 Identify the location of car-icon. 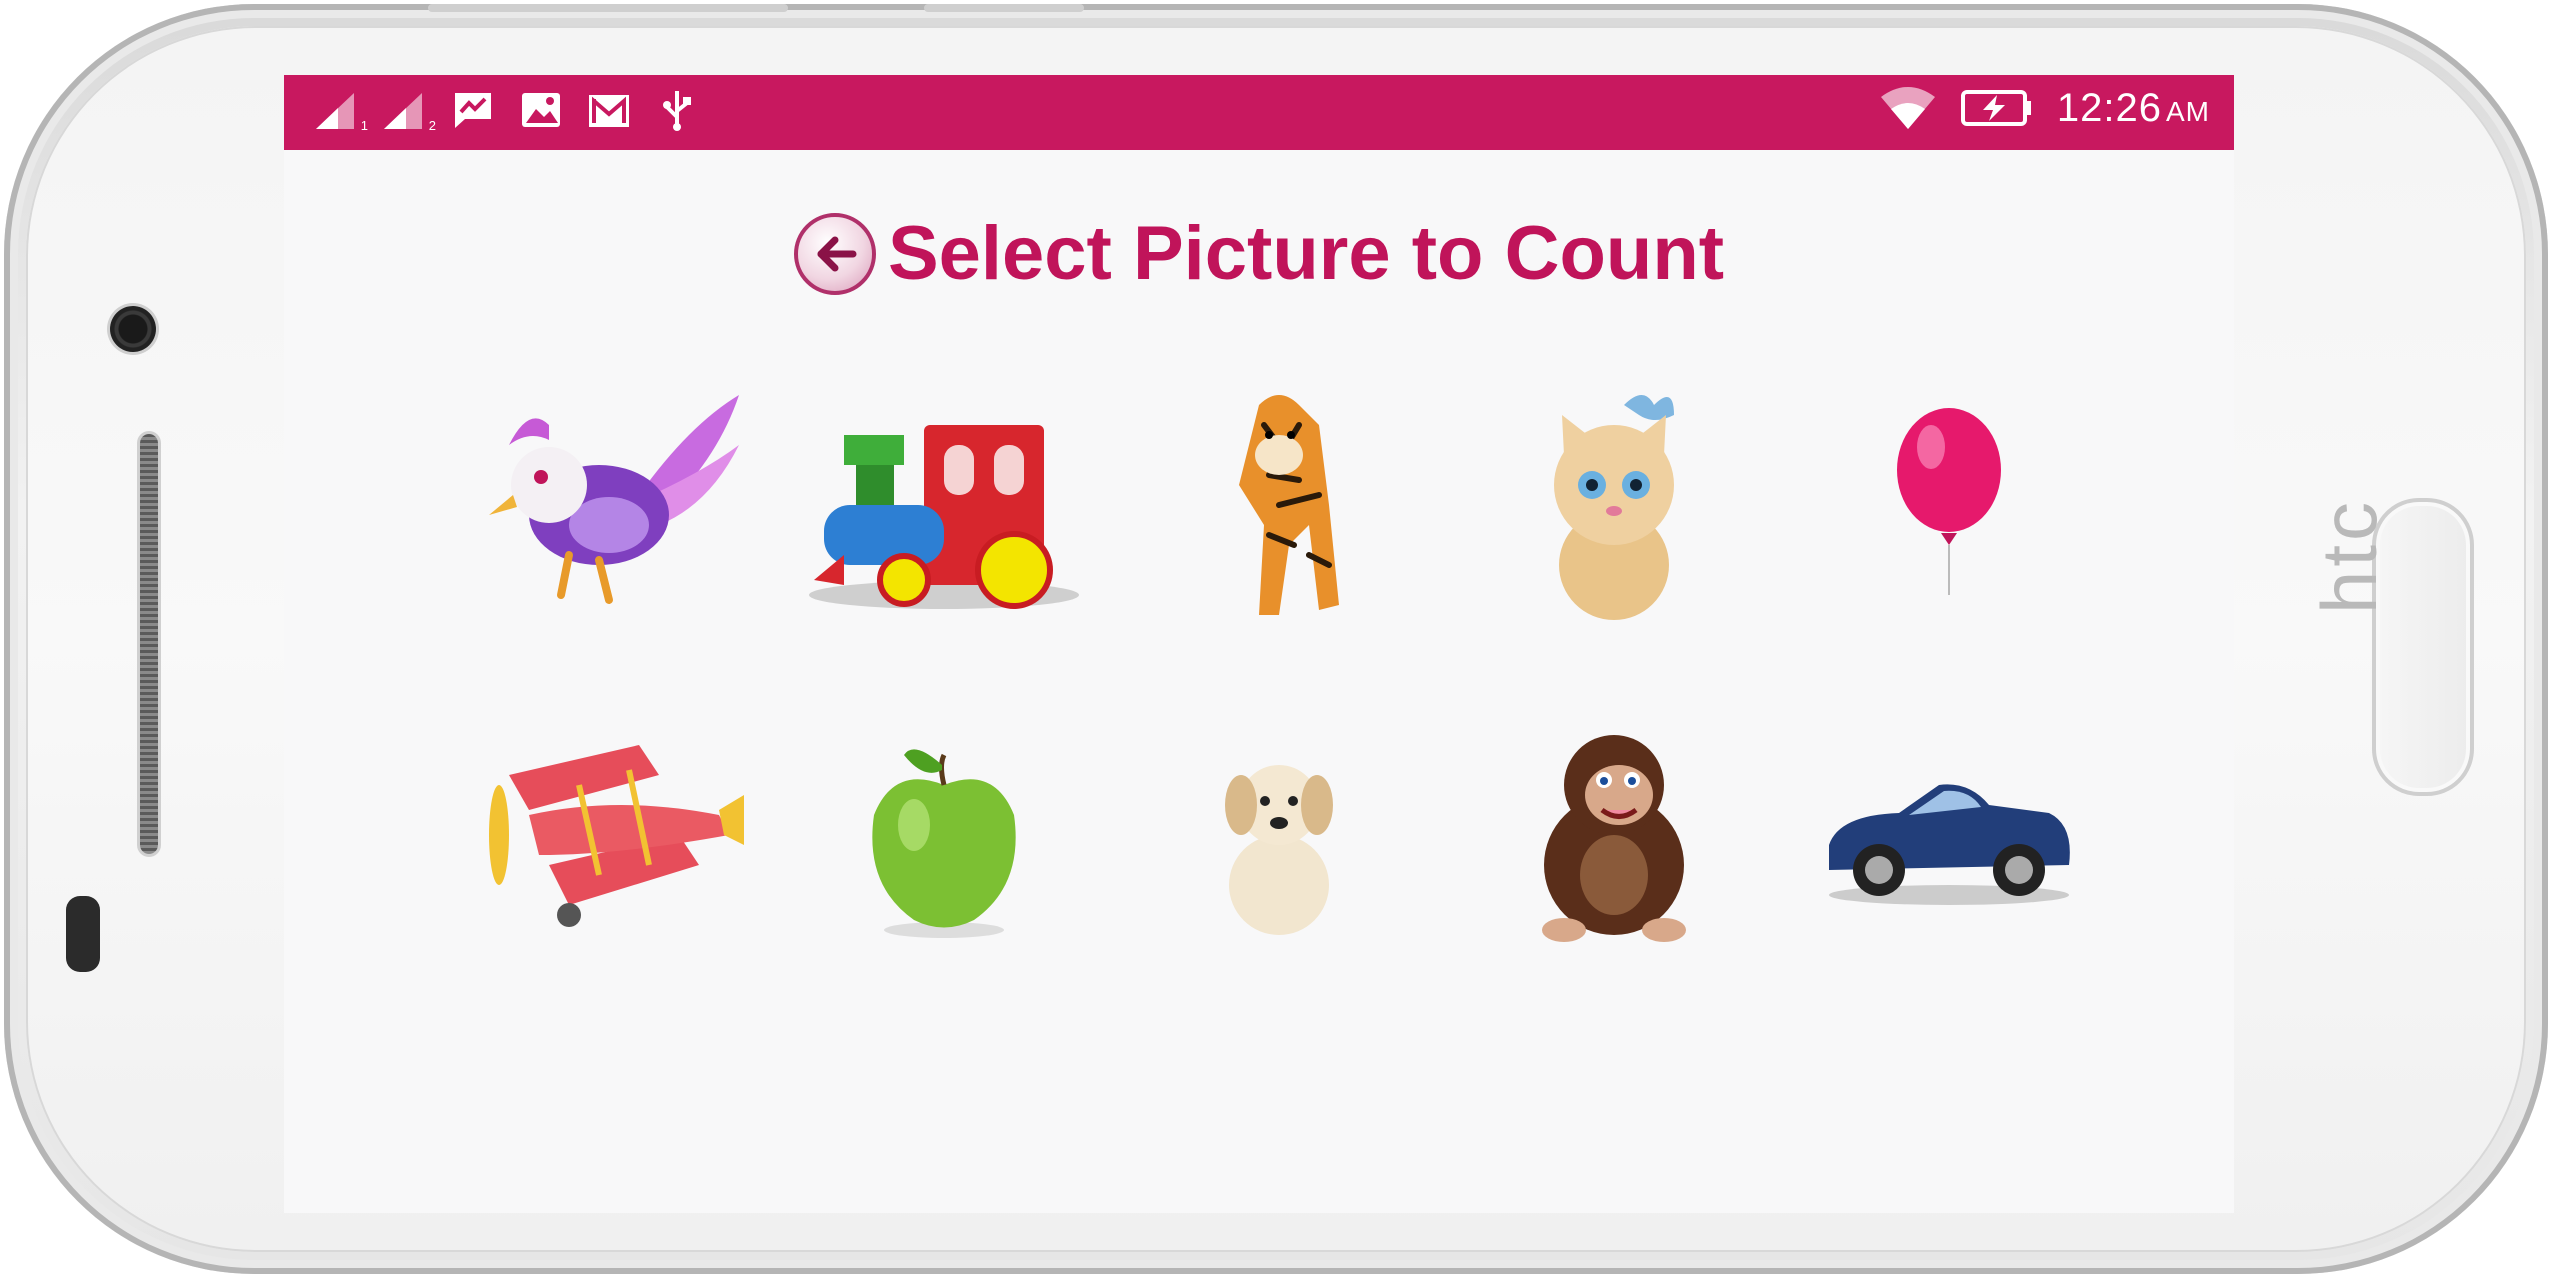
(1949, 844).